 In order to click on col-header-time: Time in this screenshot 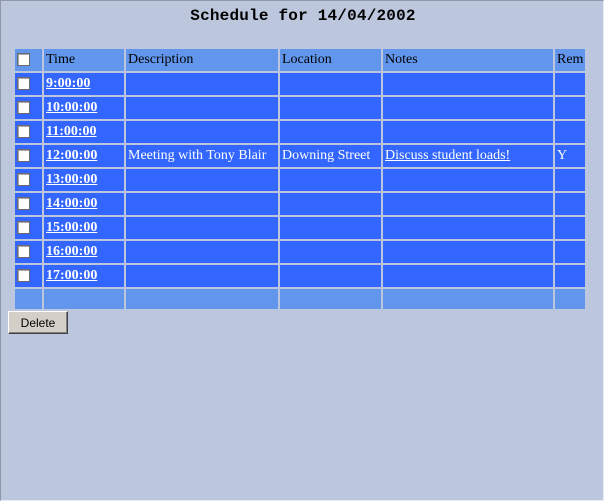, I will do `click(84, 60)`.